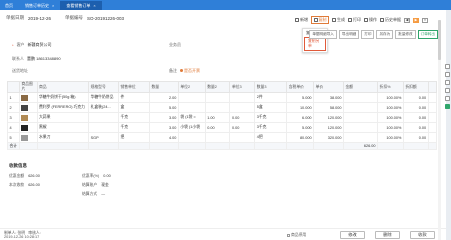  I want to click on table-cell: 2件, so click(271, 97).